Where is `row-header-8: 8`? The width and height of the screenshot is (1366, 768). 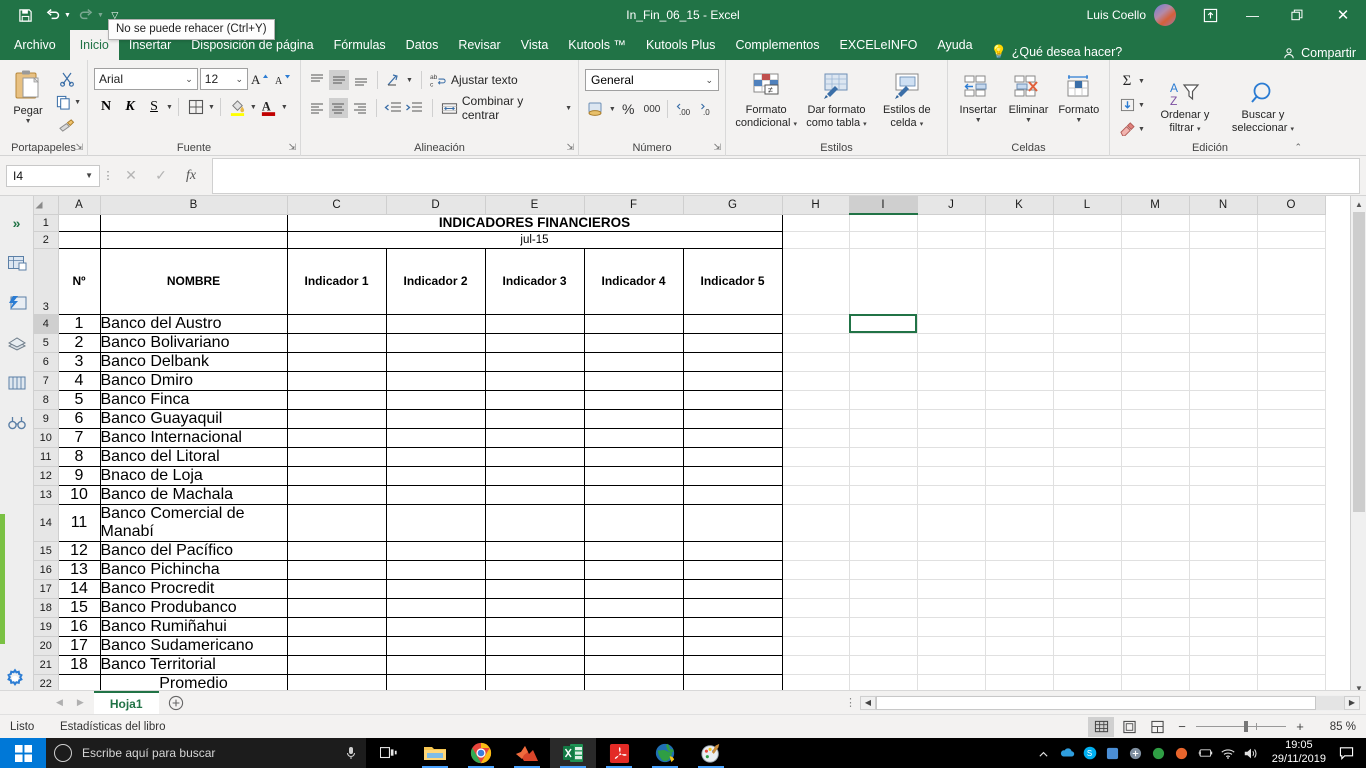
row-header-8: 8 is located at coordinates (46, 400).